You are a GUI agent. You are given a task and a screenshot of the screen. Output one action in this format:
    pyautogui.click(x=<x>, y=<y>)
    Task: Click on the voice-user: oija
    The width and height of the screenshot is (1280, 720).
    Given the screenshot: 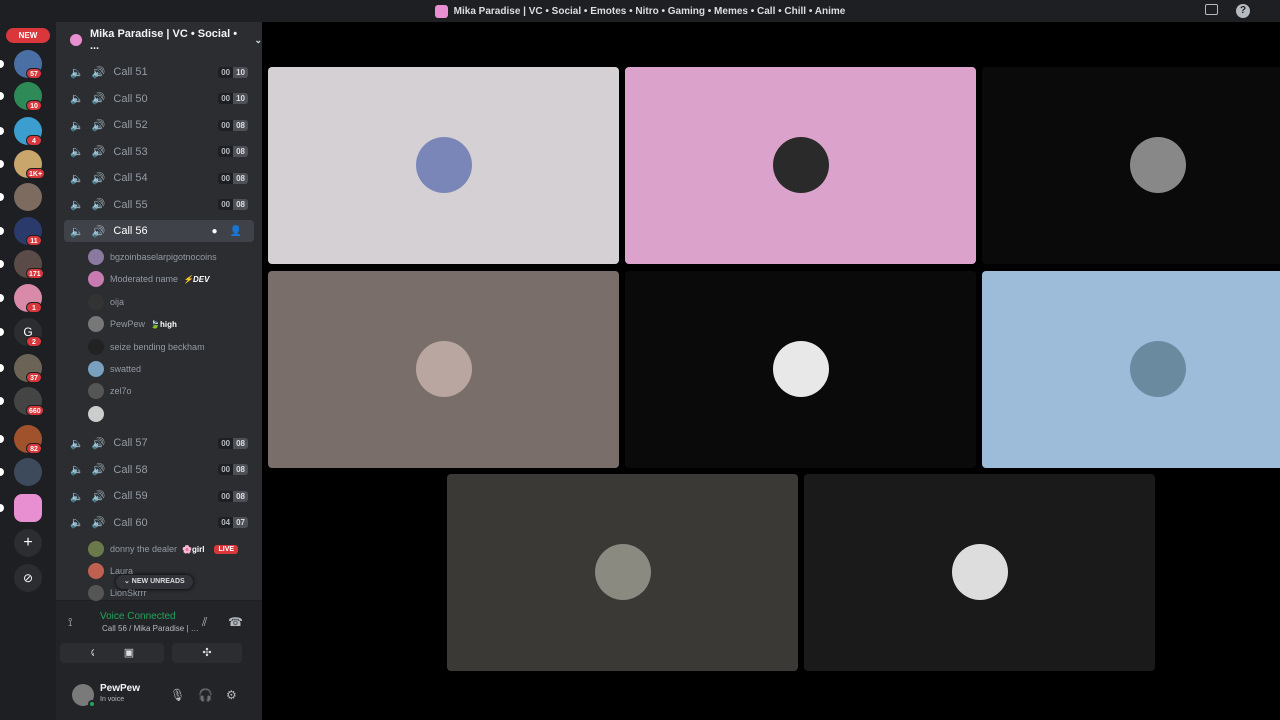 What is the action you would take?
    pyautogui.click(x=106, y=302)
    